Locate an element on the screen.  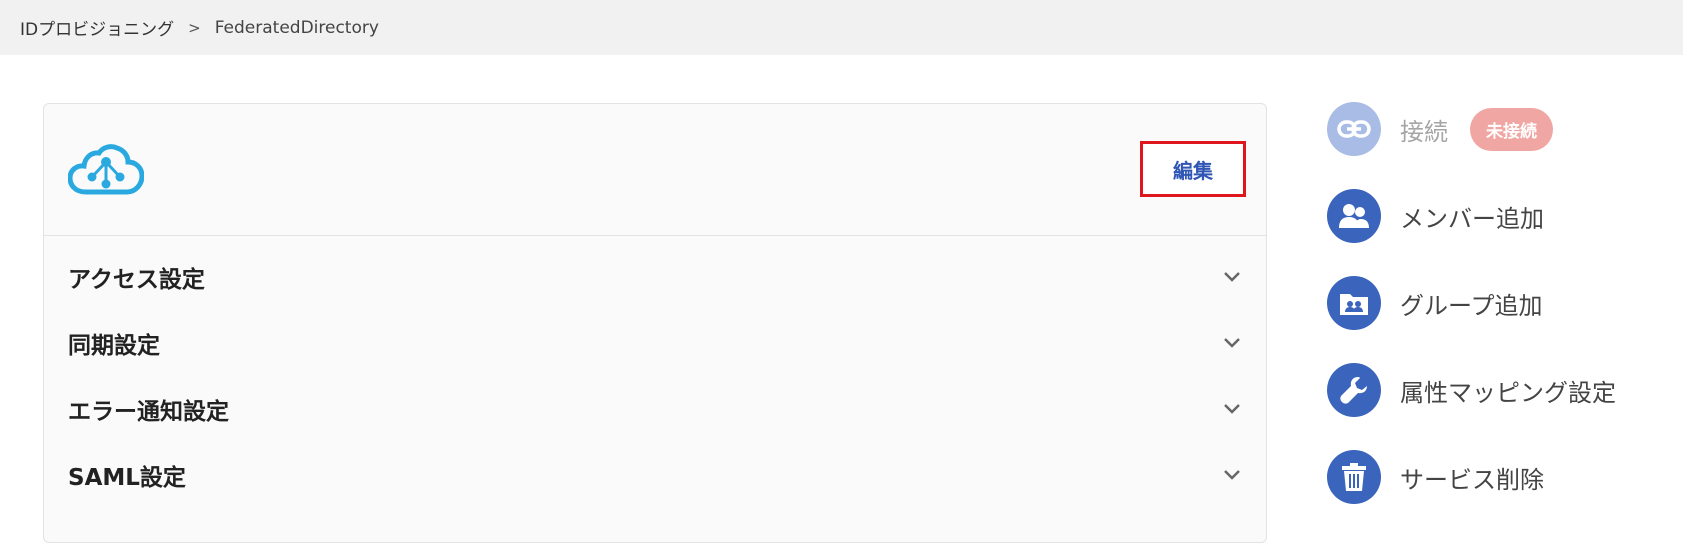
breadcrumb-current: FederatedDirectory is located at coordinates (296, 27).